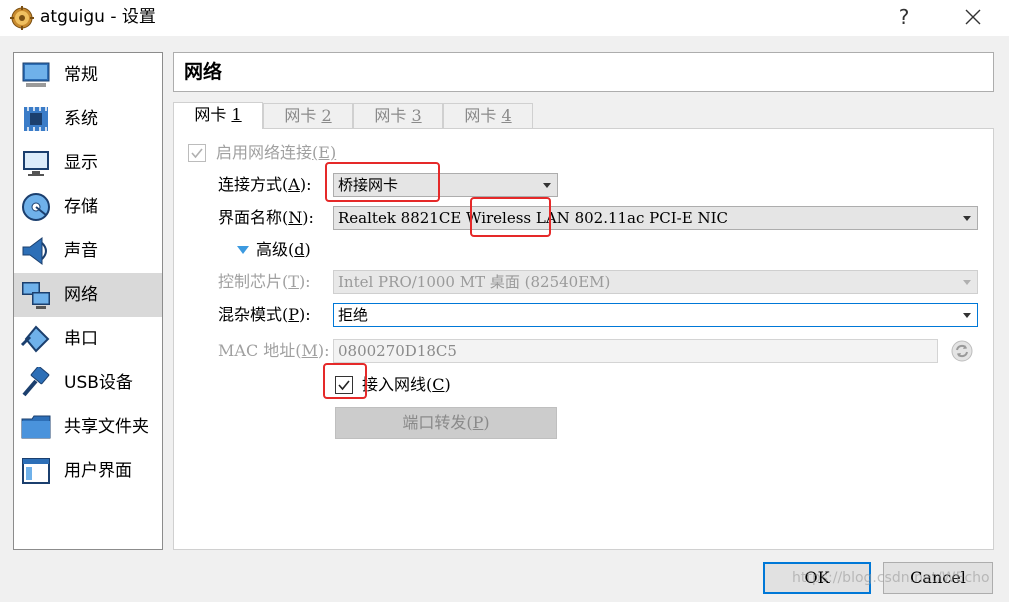 The height and width of the screenshot is (602, 1009). I want to click on close-button, so click(973, 17).